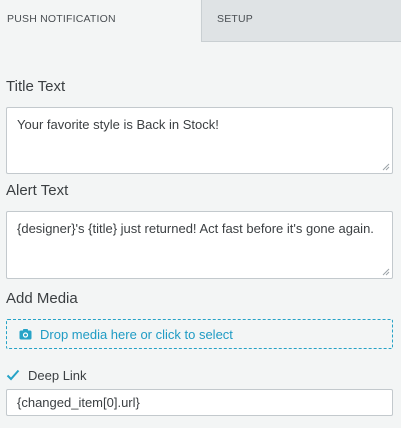 This screenshot has height=428, width=401. What do you see at coordinates (37, 190) in the screenshot?
I see `alert-text-label: Alert Text` at bounding box center [37, 190].